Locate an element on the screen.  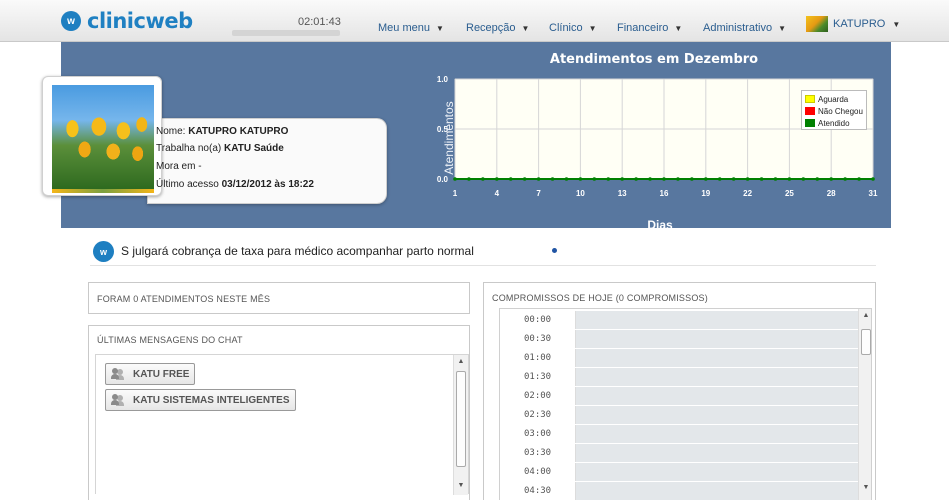
agenda-row: 00:00 is located at coordinates (679, 320).